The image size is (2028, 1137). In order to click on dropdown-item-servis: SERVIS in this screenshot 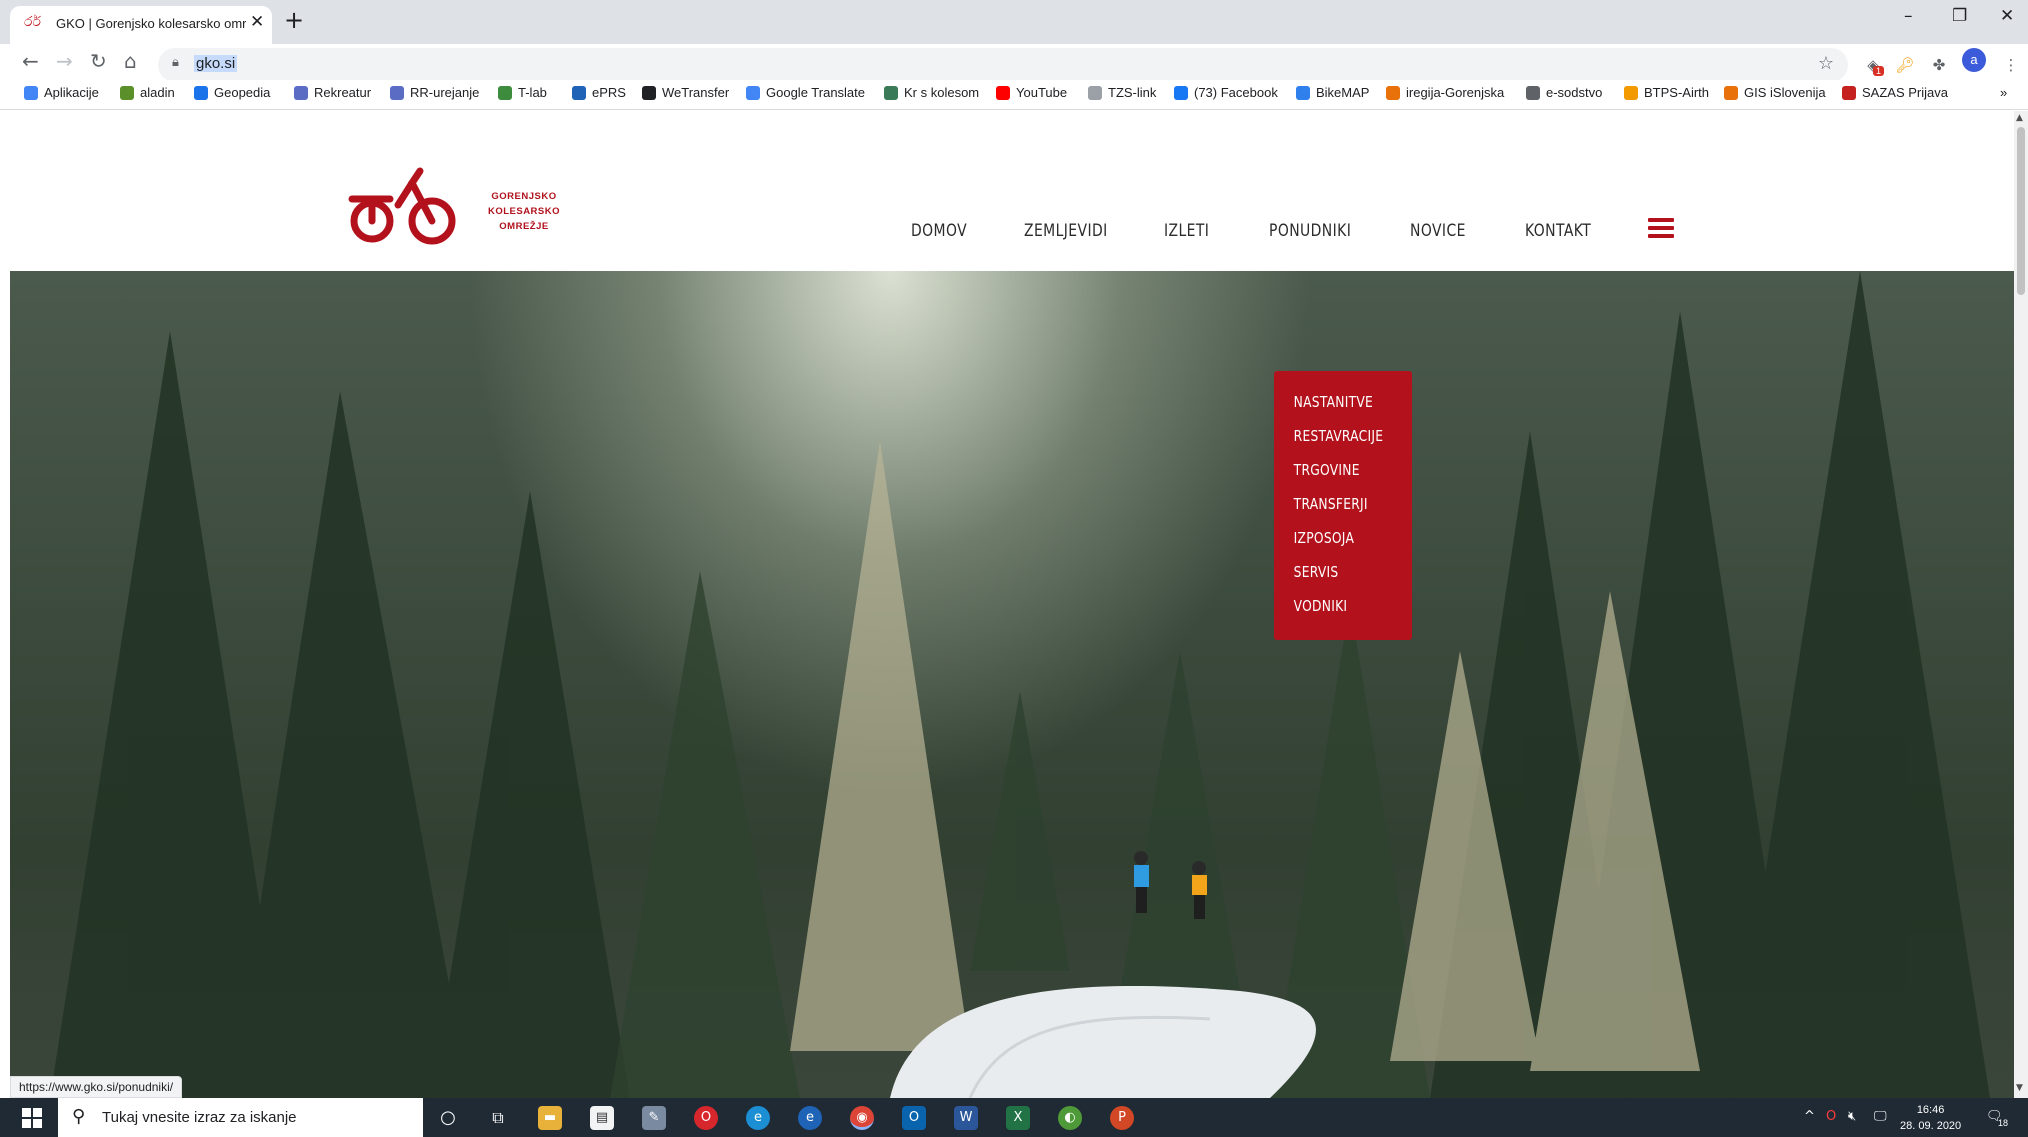, I will do `click(1330, 572)`.